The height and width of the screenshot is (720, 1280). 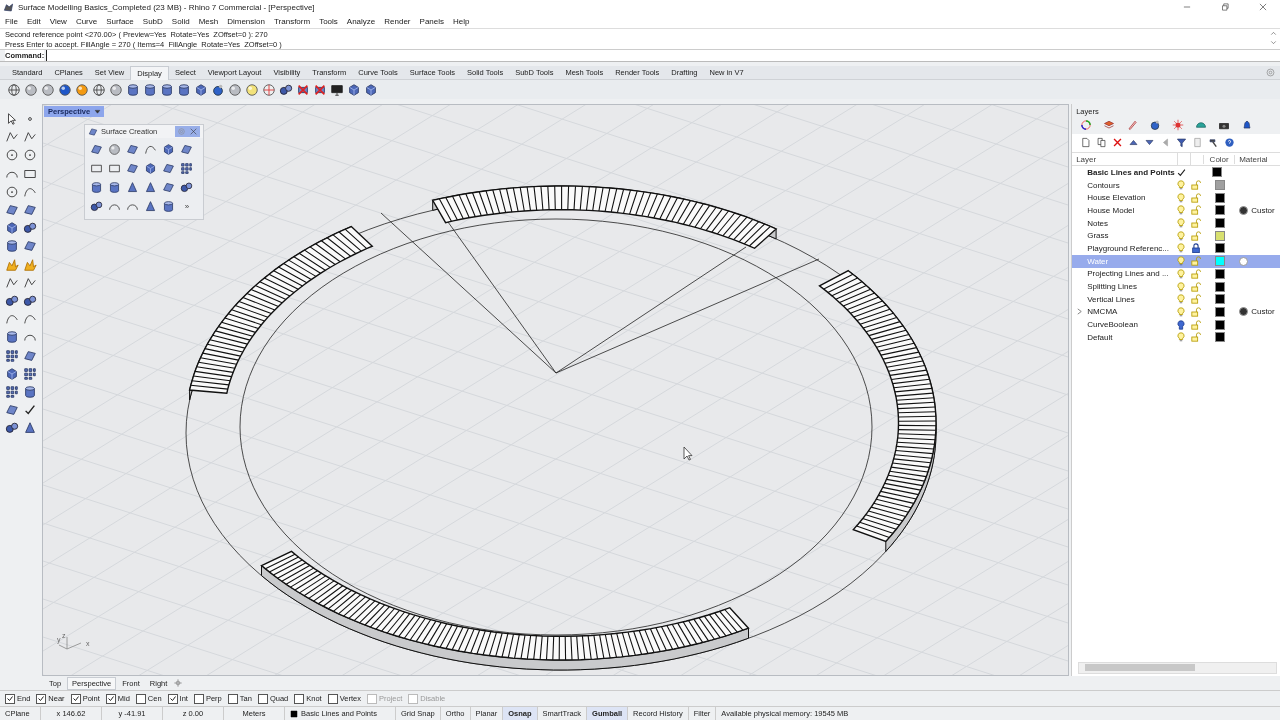 What do you see at coordinates (461, 21) in the screenshot?
I see `menu-item: Help` at bounding box center [461, 21].